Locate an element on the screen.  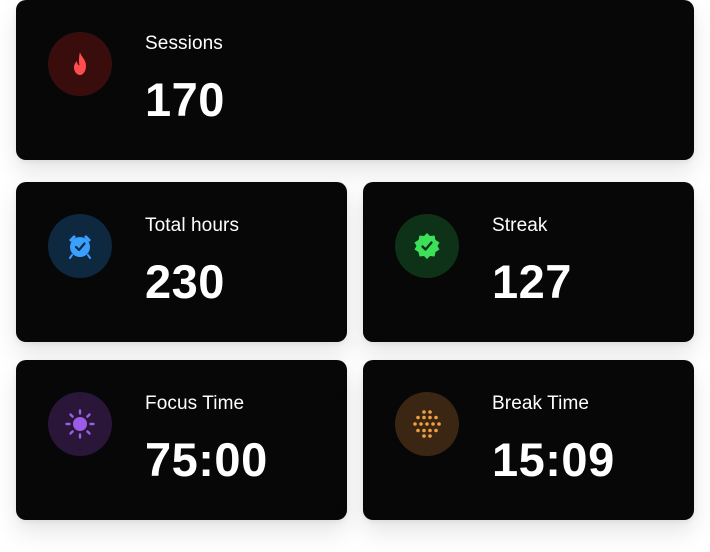
sessions-label: Sessions is located at coordinates (184, 43).